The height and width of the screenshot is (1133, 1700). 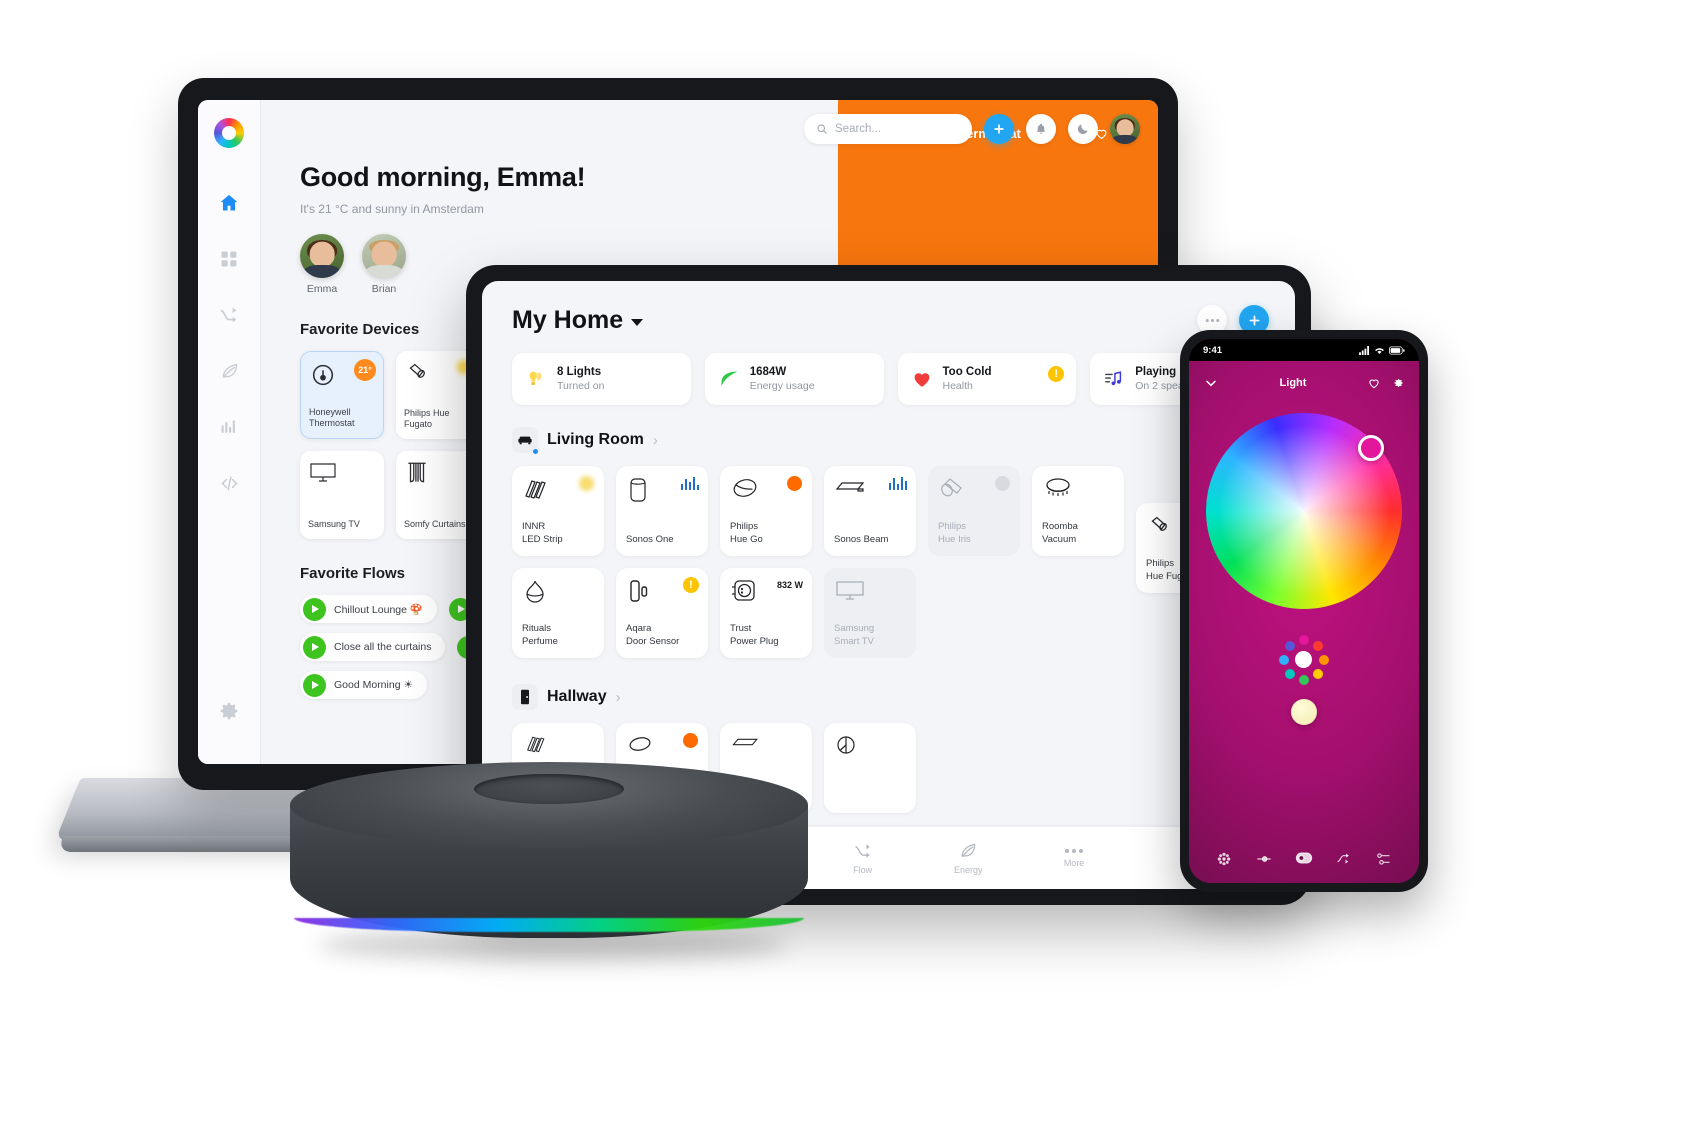 I want to click on flow-item: Close all the curtains, so click(x=373, y=647).